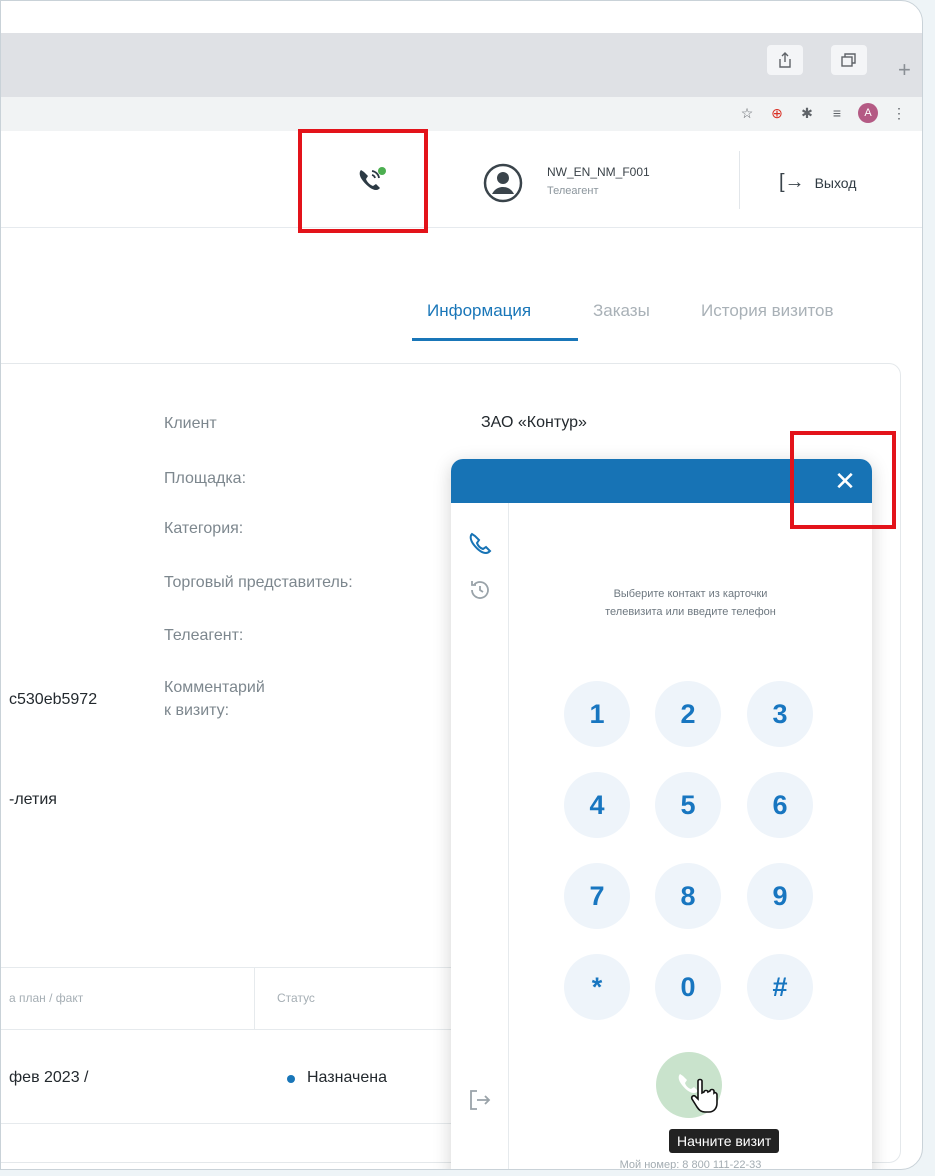 Image resolution: width=935 pixels, height=1176 pixels. I want to click on playlist-icon: ≡, so click(837, 113).